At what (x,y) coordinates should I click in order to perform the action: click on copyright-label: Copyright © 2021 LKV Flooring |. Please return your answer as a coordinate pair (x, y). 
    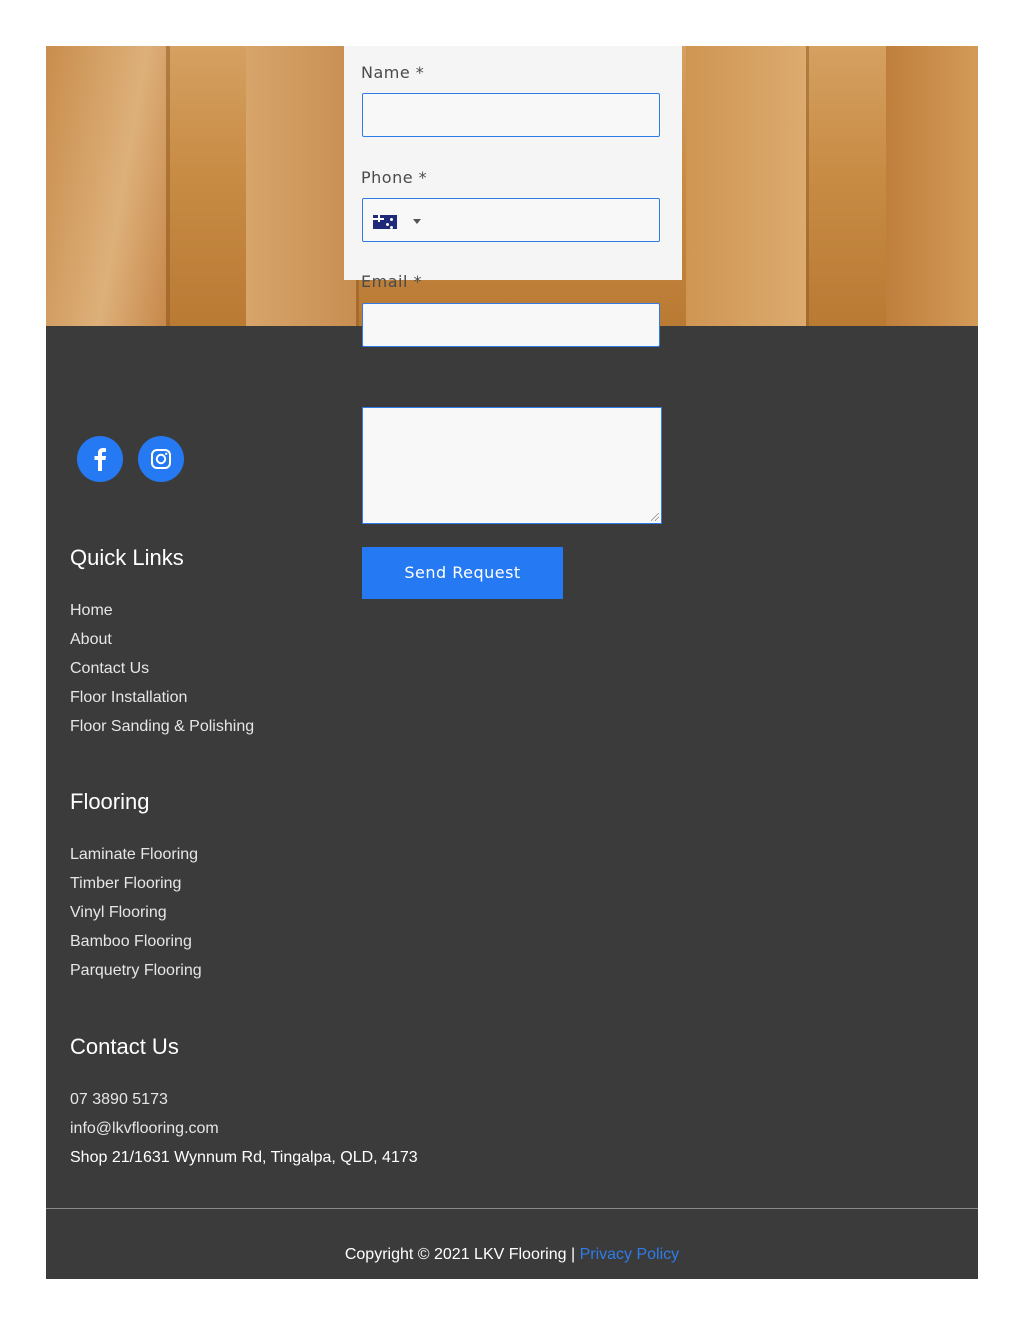
    Looking at the image, I should click on (462, 1254).